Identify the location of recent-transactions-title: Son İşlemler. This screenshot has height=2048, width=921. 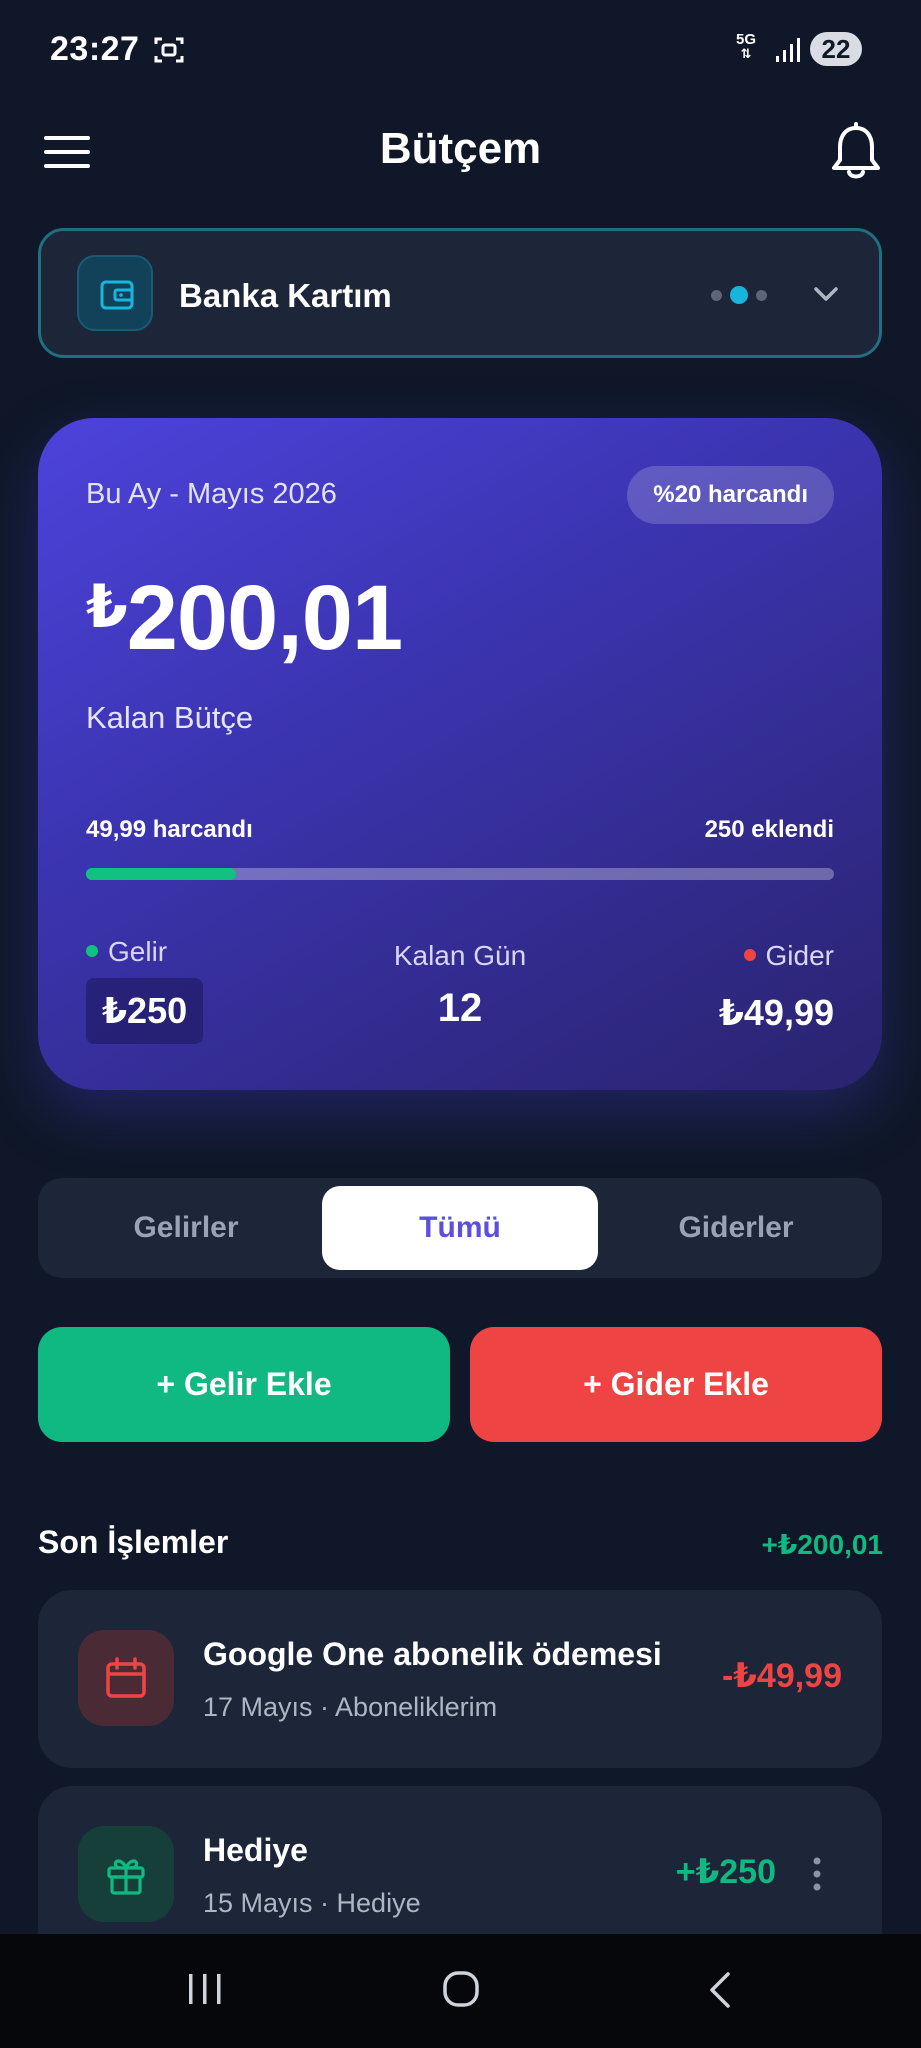
(133, 1542).